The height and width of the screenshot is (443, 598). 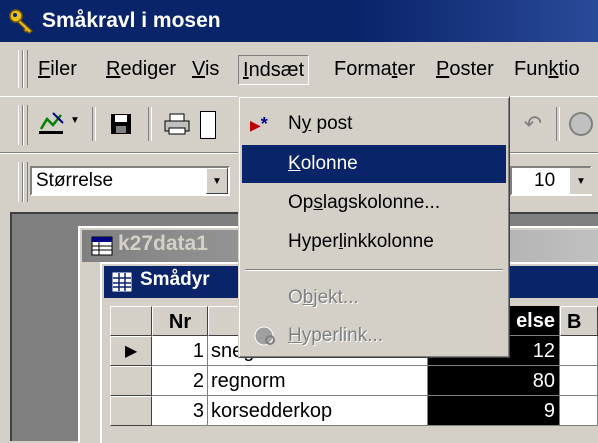 I want to click on current-record-arrow-icon: ▶, so click(x=131, y=351).